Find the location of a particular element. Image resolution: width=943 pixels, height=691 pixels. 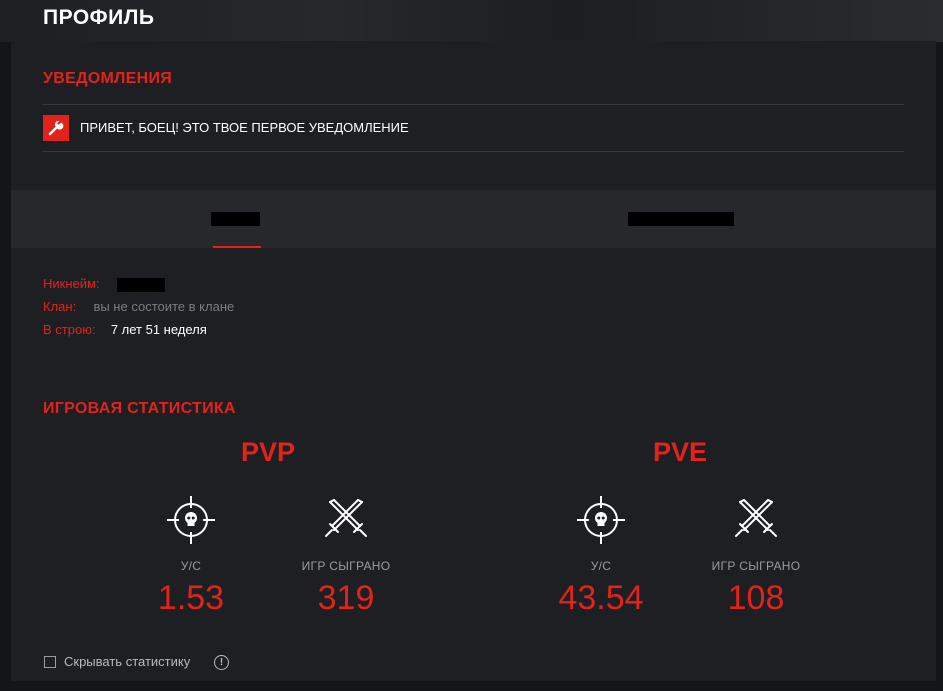

hide-stats-checkbox is located at coordinates (50, 662).